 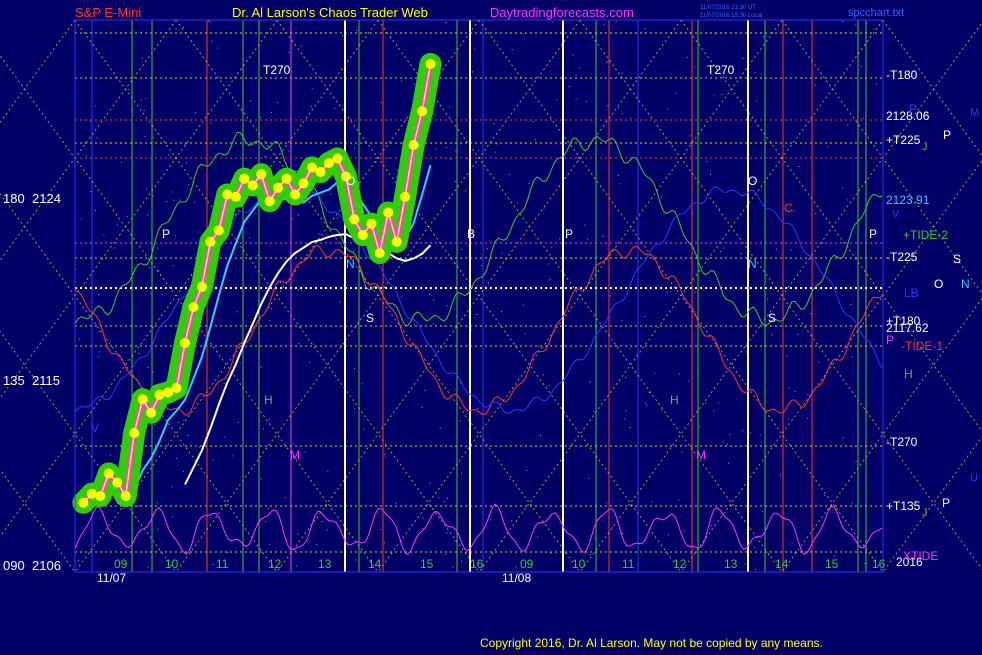 I want to click on side-letter: H, so click(x=908, y=374).